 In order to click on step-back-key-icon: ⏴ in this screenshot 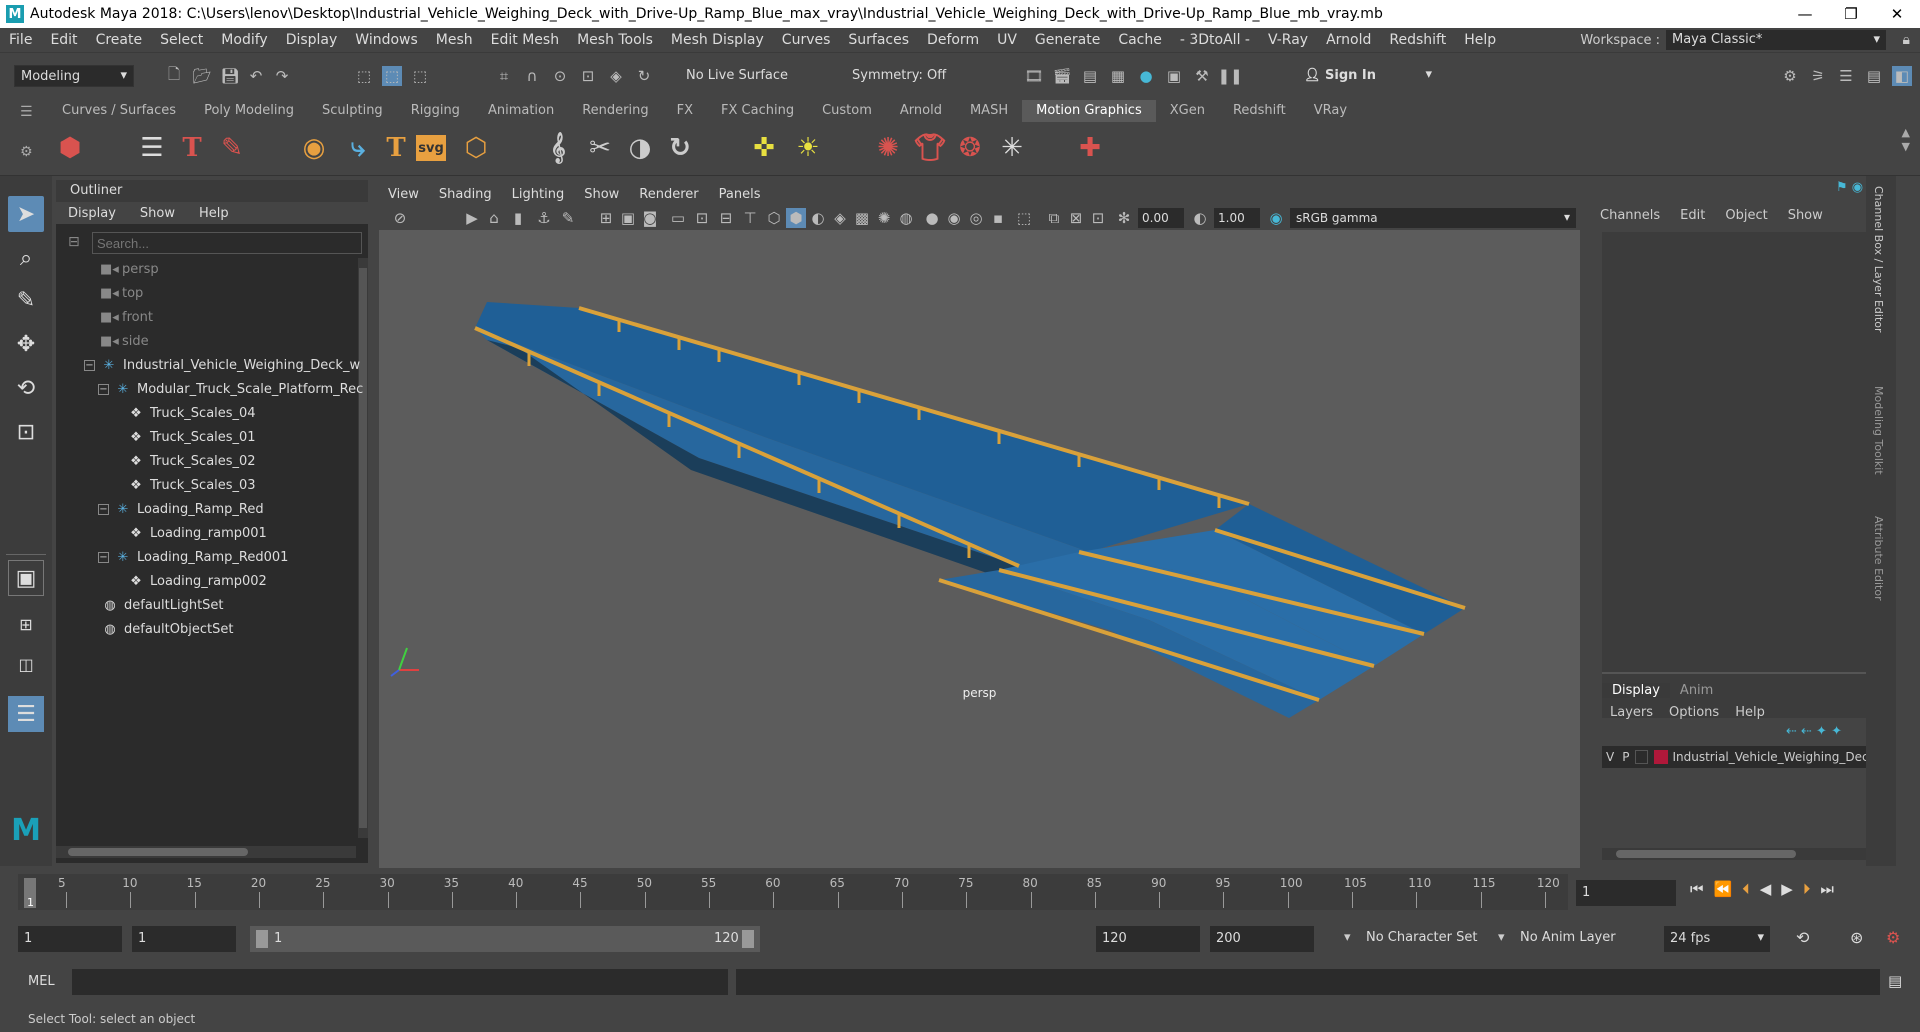, I will do `click(1751, 889)`.